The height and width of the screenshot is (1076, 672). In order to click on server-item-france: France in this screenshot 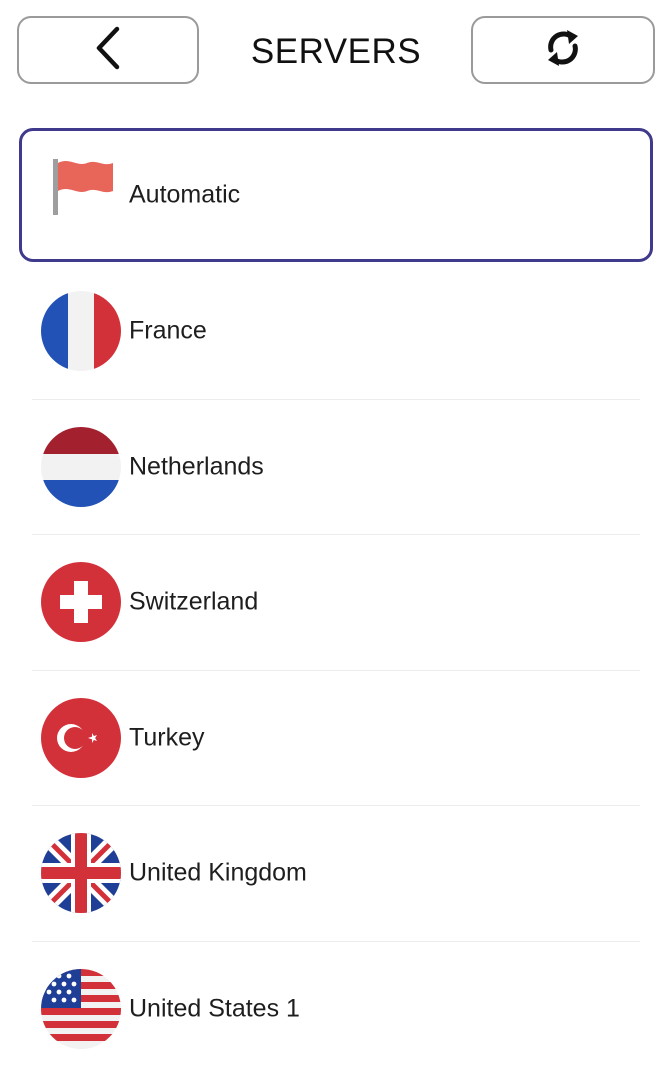, I will do `click(336, 332)`.